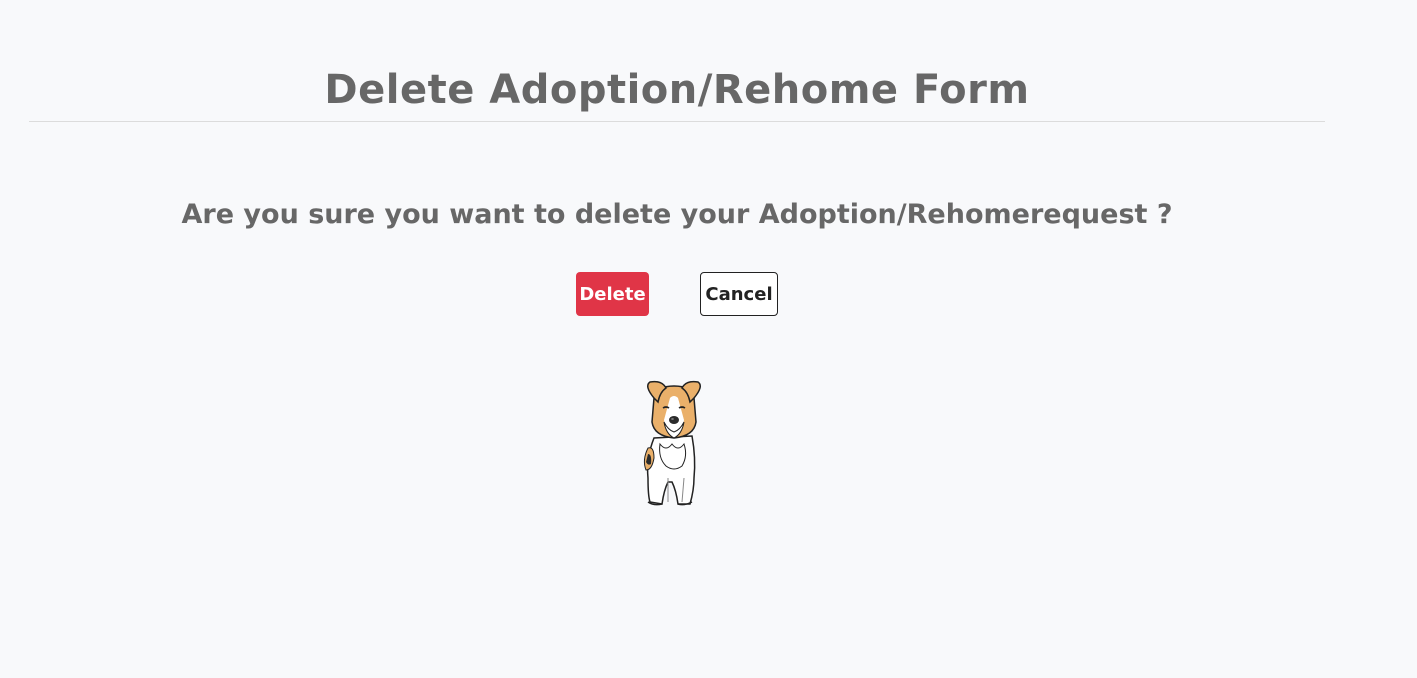 Image resolution: width=1417 pixels, height=678 pixels. What do you see at coordinates (612, 294) in the screenshot?
I see `delete-button: Delete` at bounding box center [612, 294].